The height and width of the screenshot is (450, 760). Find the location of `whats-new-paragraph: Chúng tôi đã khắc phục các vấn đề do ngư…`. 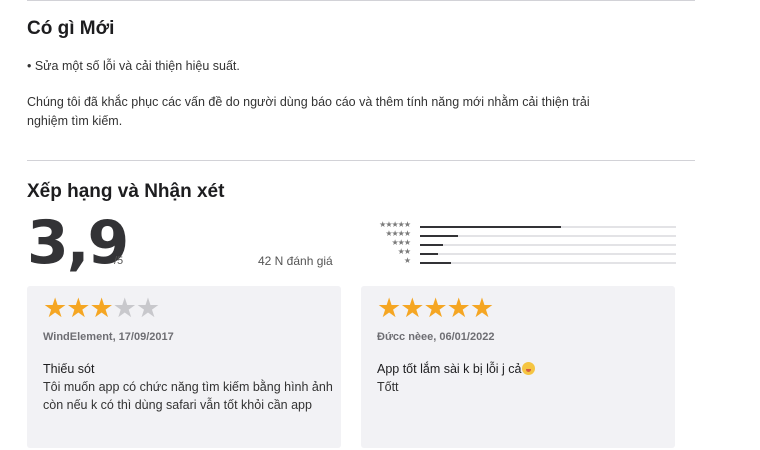

whats-new-paragraph: Chúng tôi đã khắc phục các vấn đề do ngư… is located at coordinates (347, 112).